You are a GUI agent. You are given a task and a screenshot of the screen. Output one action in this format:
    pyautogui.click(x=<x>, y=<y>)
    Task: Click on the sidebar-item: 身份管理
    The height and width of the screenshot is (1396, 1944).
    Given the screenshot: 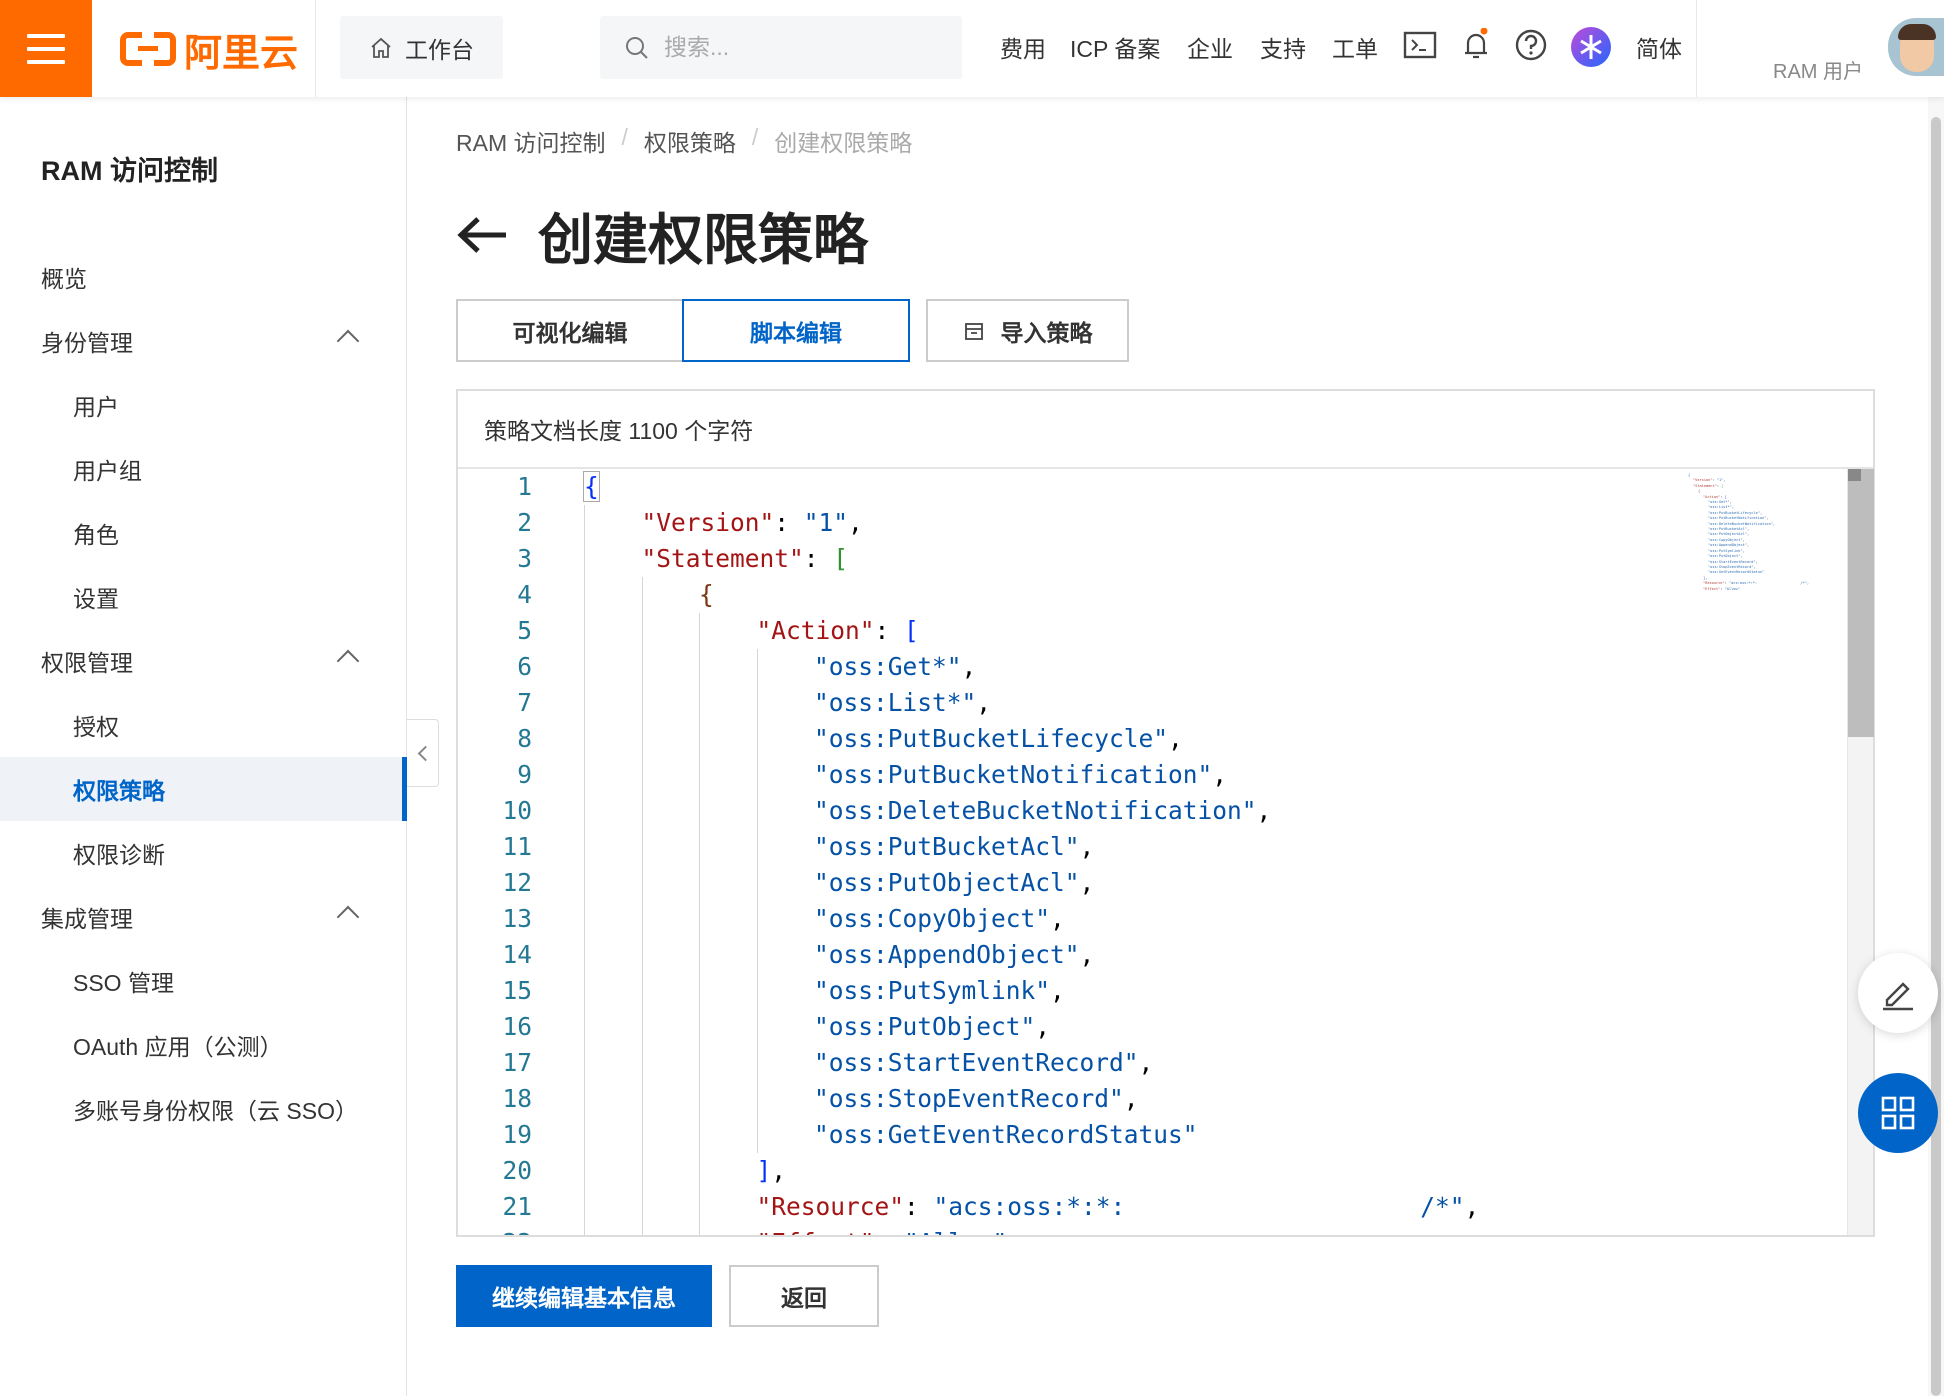 What is the action you would take?
    pyautogui.click(x=203, y=341)
    